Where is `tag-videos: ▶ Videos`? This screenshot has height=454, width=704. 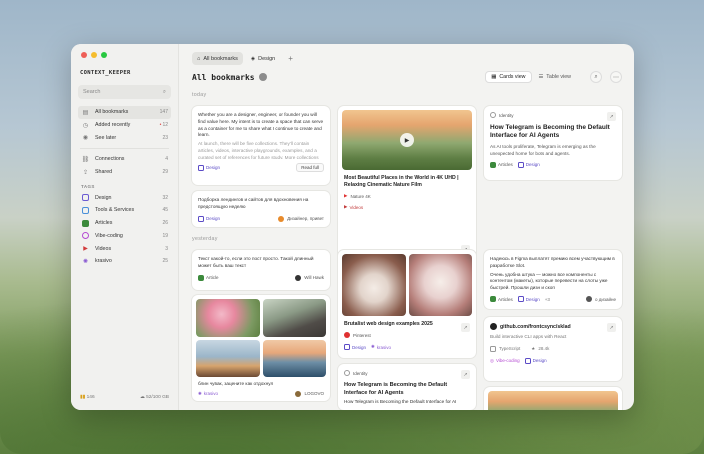 tag-videos: ▶ Videos is located at coordinates (353, 207).